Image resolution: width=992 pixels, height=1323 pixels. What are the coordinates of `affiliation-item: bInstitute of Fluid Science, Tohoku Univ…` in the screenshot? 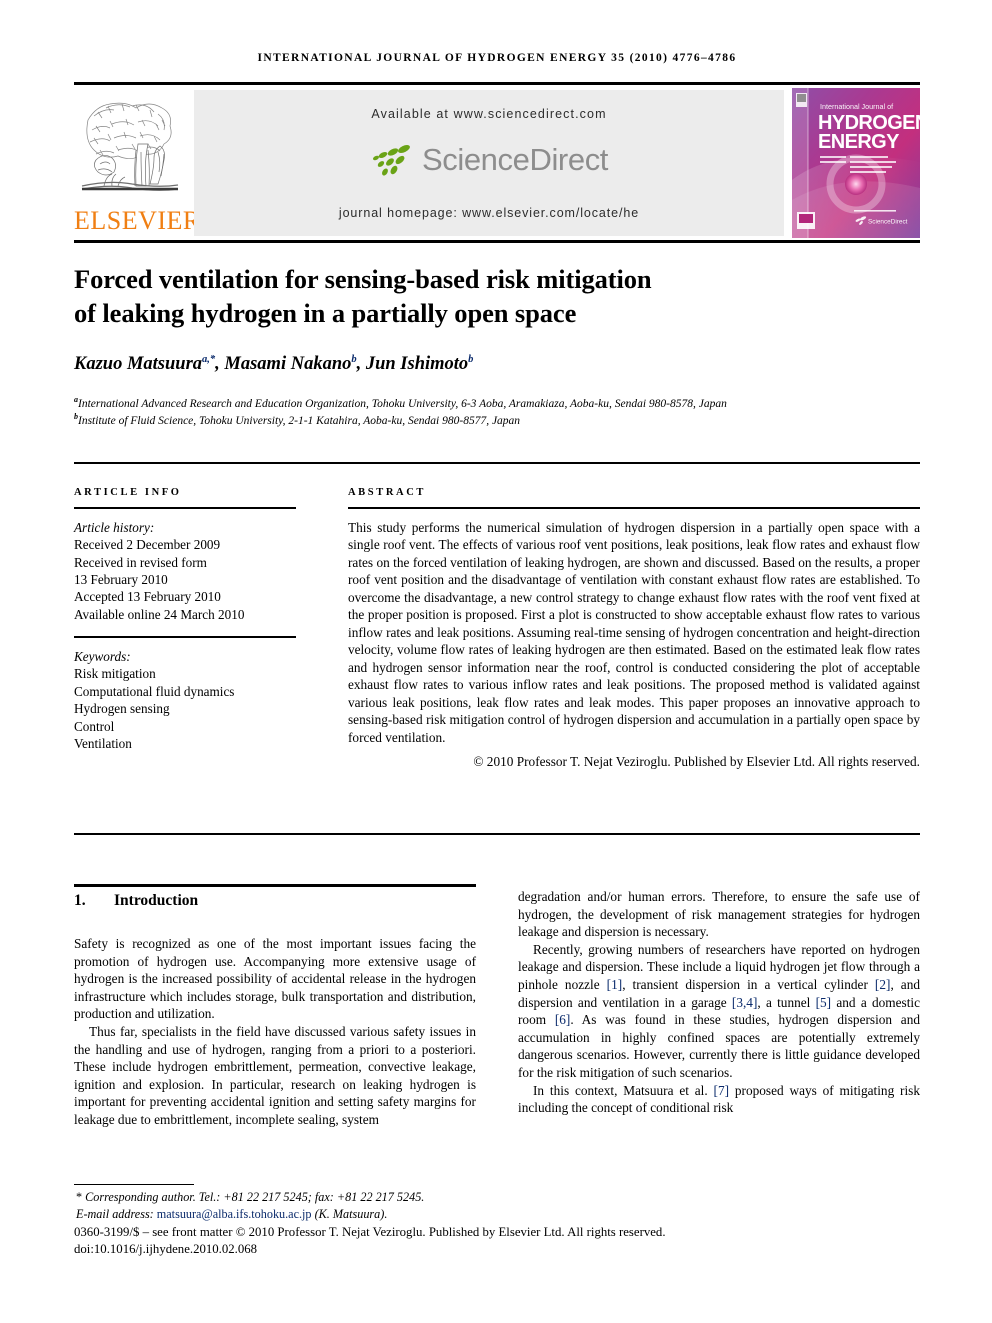 It's located at (474, 421).